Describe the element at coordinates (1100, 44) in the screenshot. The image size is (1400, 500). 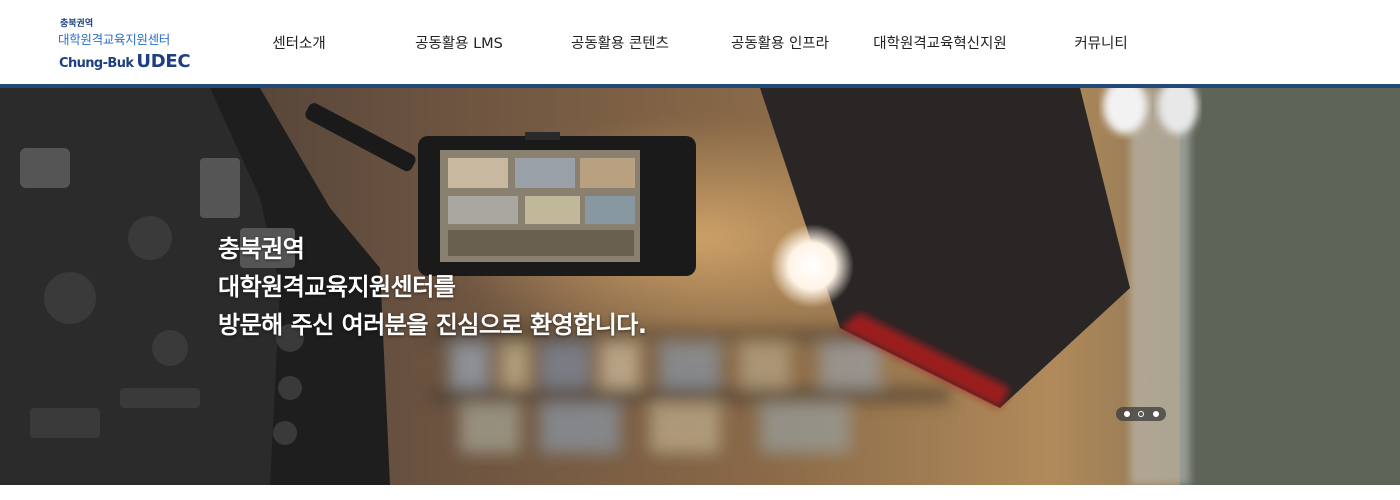
I see `nav-item-community: 커뮤니티` at that location.